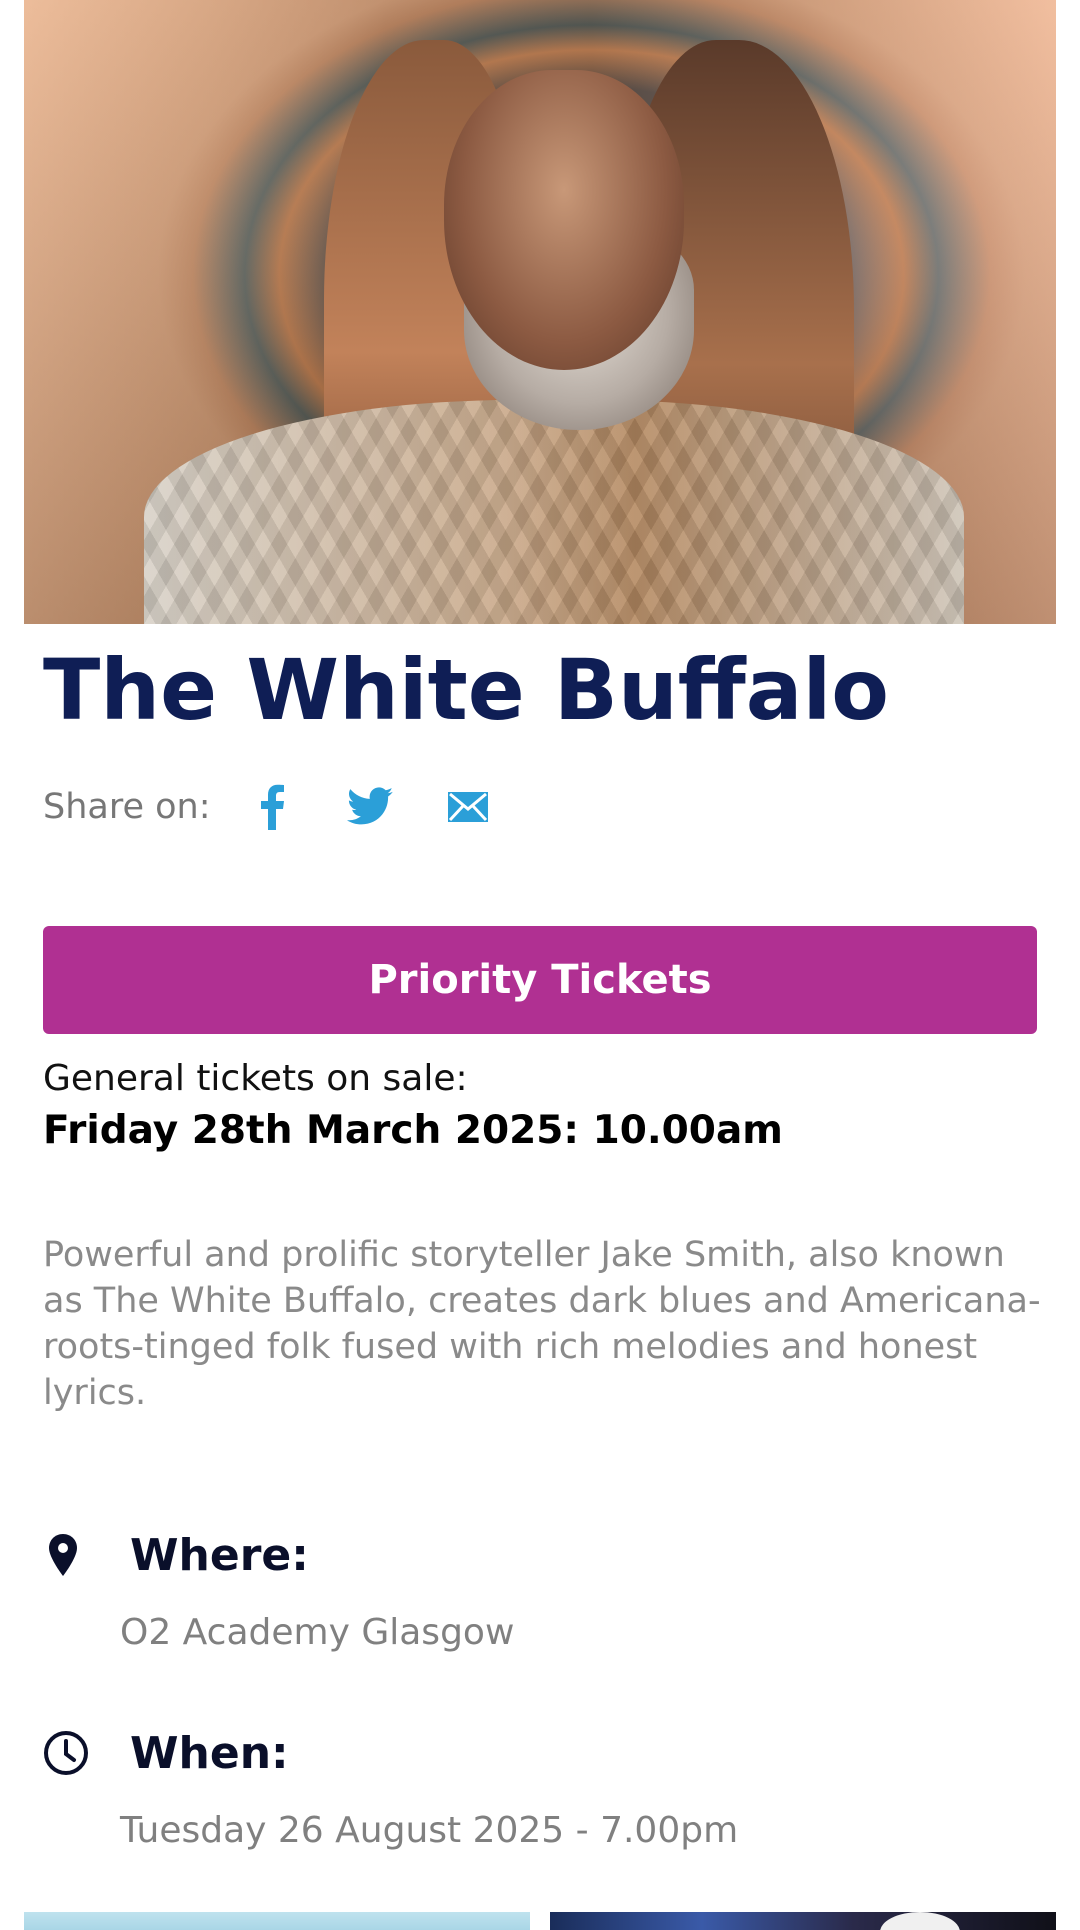  Describe the element at coordinates (209, 1753) in the screenshot. I see `when-label: When:` at that location.